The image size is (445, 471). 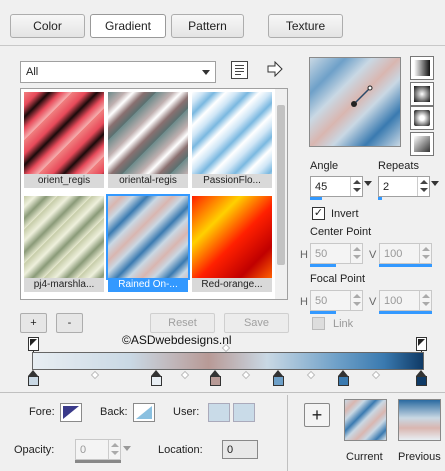 I want to click on previous-label: Previous, so click(x=419, y=457).